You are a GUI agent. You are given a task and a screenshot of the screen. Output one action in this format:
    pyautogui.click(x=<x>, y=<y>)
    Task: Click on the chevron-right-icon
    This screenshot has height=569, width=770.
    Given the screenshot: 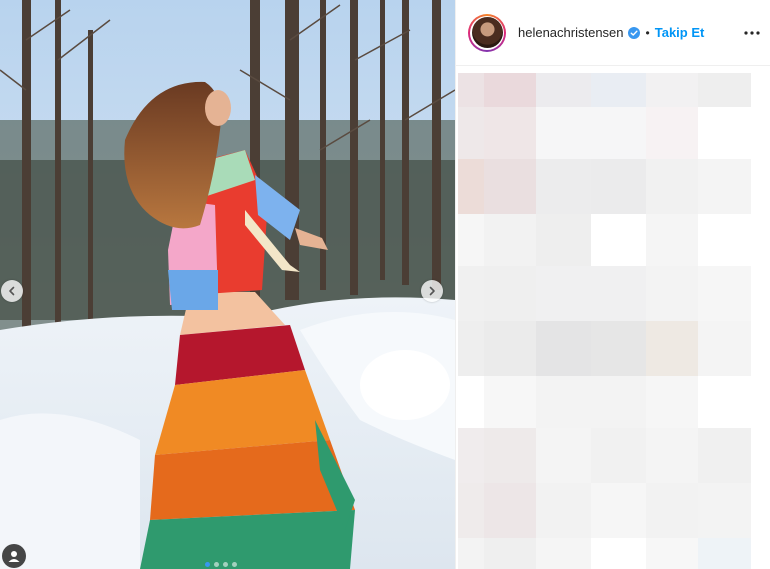 What is the action you would take?
    pyautogui.click(x=432, y=291)
    